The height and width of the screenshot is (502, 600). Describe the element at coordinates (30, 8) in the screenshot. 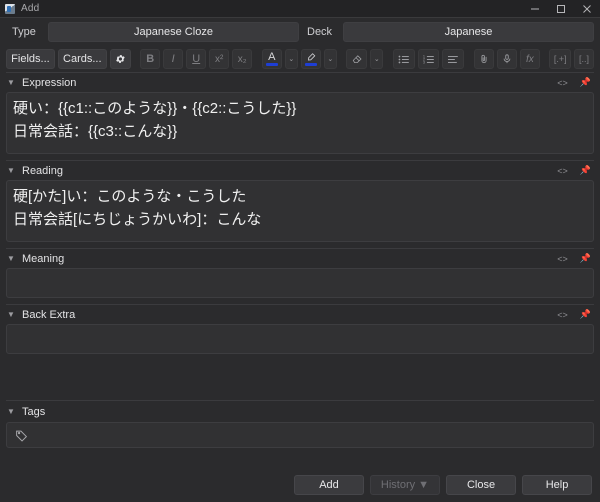

I see `window-title: Add` at that location.